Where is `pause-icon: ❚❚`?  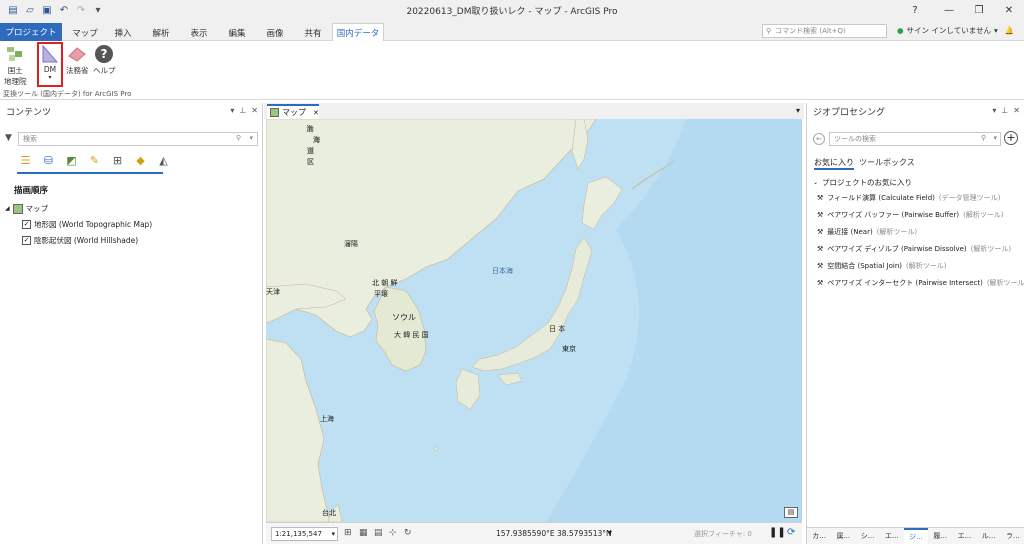
pause-icon: ❚❚ is located at coordinates (777, 532).